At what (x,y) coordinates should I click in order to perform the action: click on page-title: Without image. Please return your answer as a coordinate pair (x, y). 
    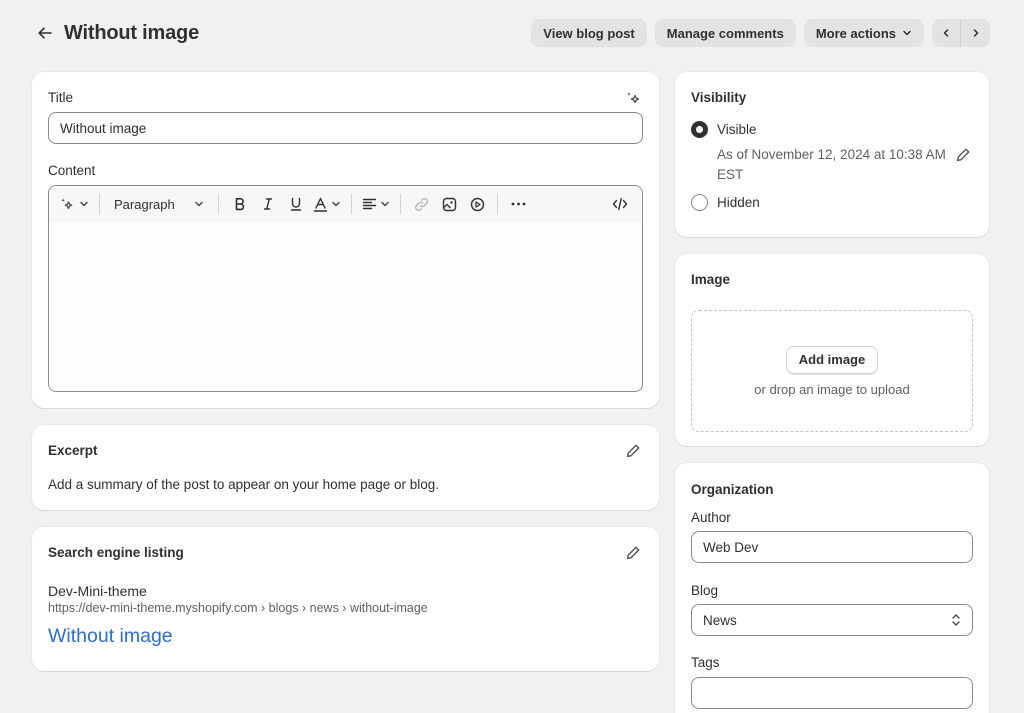
    Looking at the image, I should click on (131, 32).